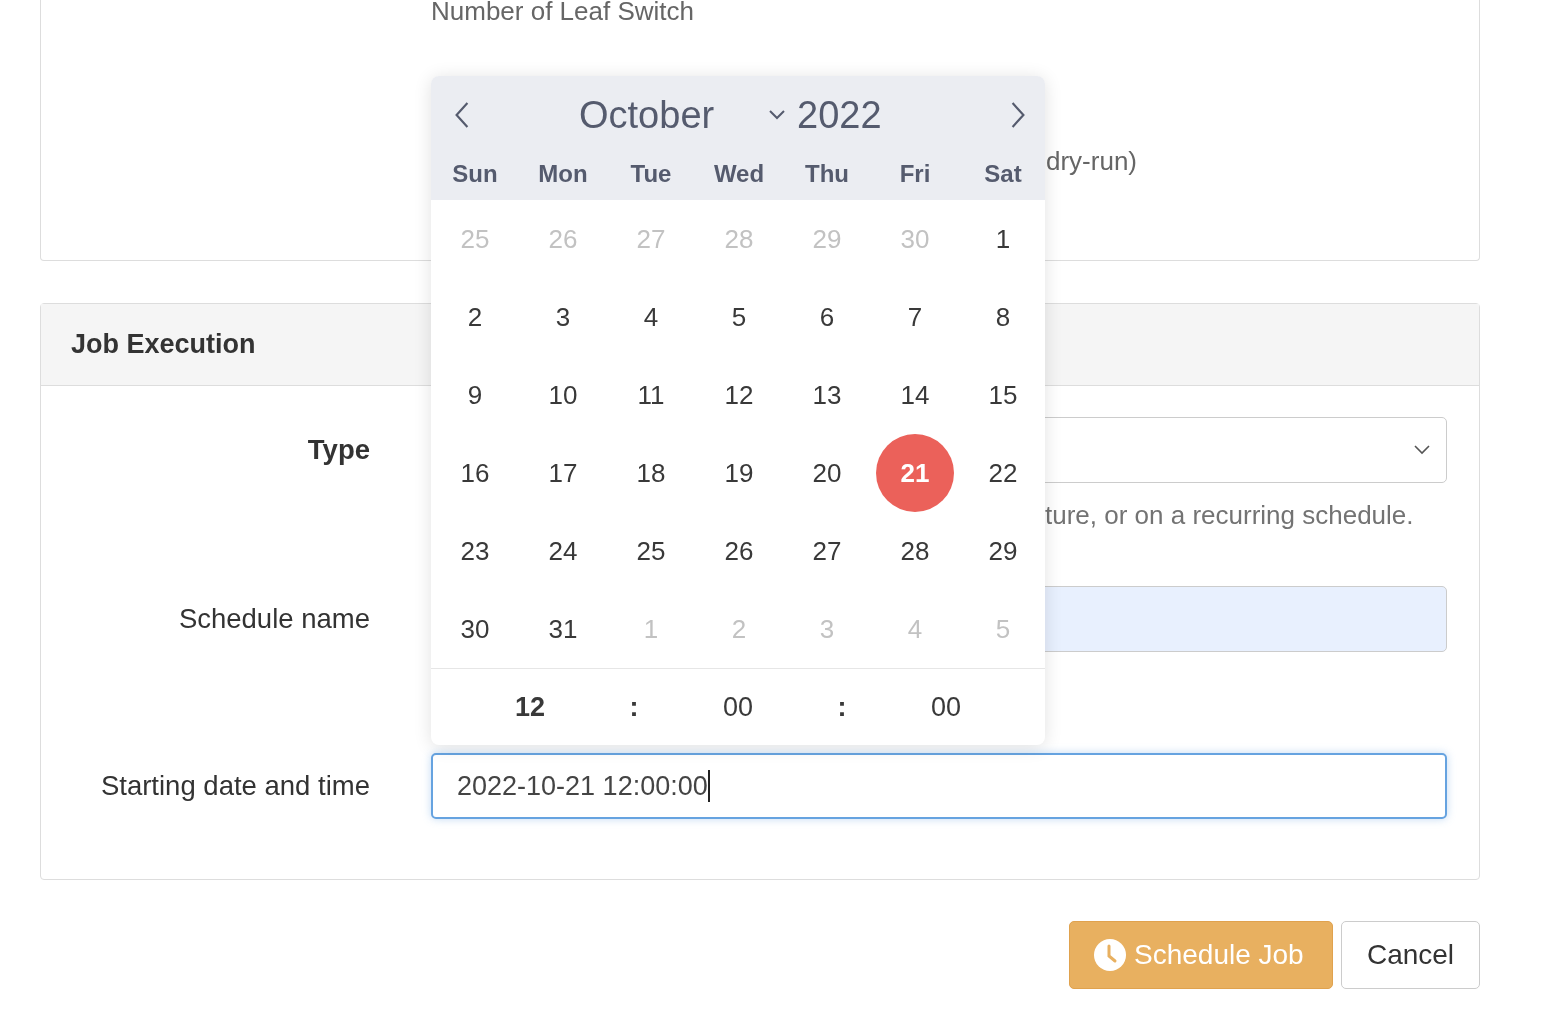 Image resolution: width=1566 pixels, height=1022 pixels. What do you see at coordinates (273, 619) in the screenshot?
I see `field-label: Schedule name` at bounding box center [273, 619].